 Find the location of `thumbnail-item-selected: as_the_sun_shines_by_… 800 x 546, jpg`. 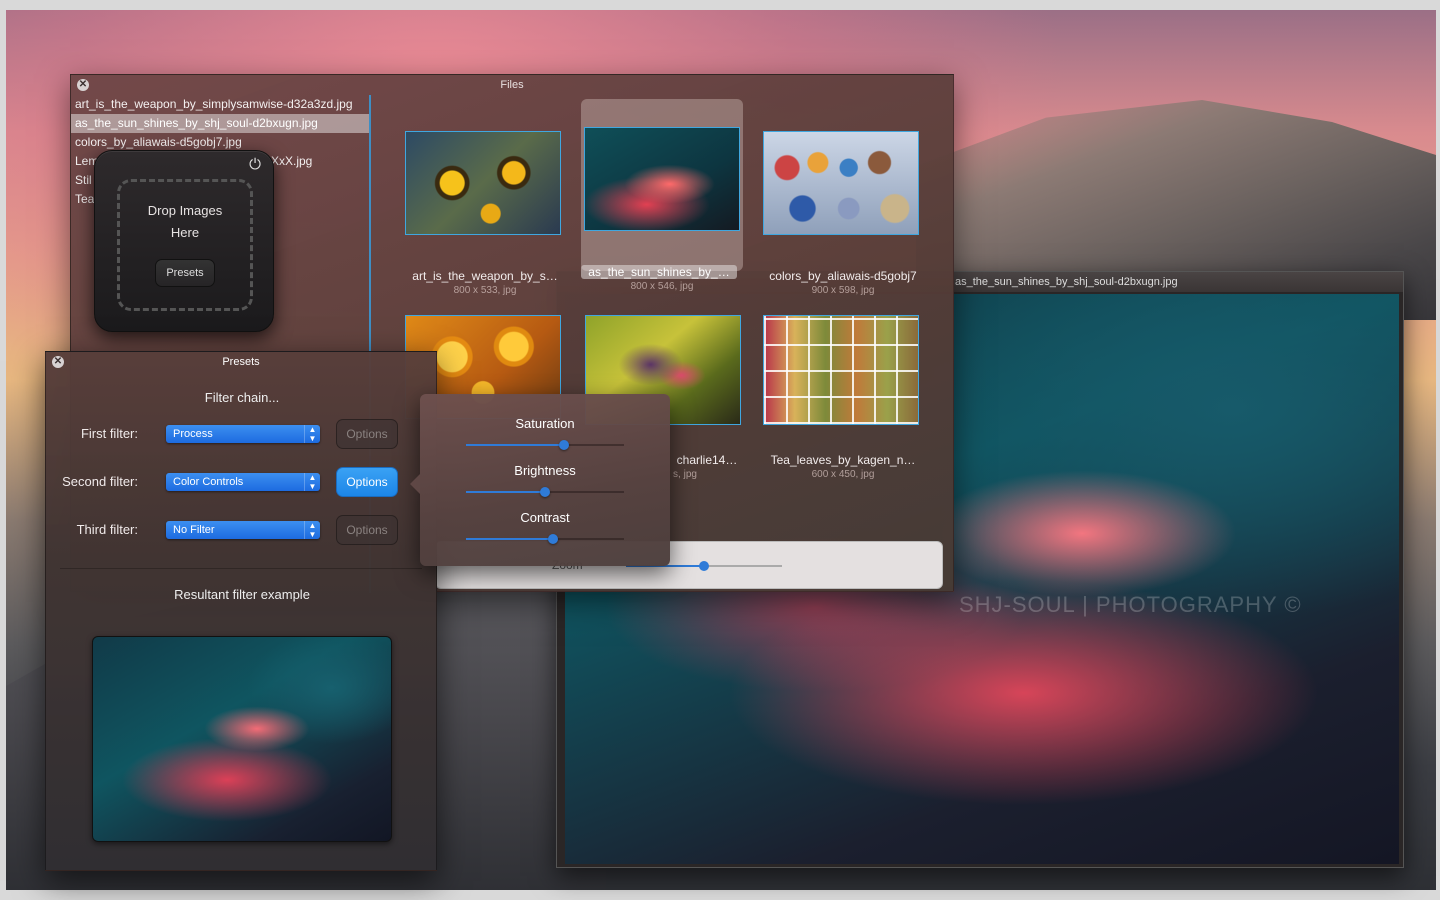

thumbnail-item-selected: as_the_sun_shines_by_… 800 x 546, jpg is located at coordinates (662, 195).